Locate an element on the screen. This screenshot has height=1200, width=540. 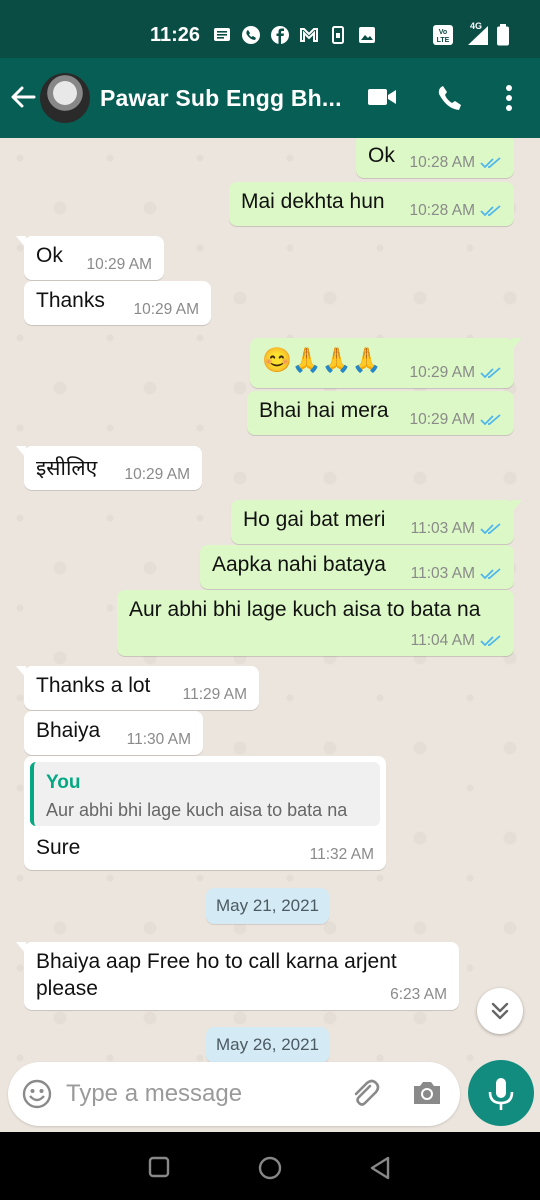
svg-text: Vo is located at coordinates (443, 32).